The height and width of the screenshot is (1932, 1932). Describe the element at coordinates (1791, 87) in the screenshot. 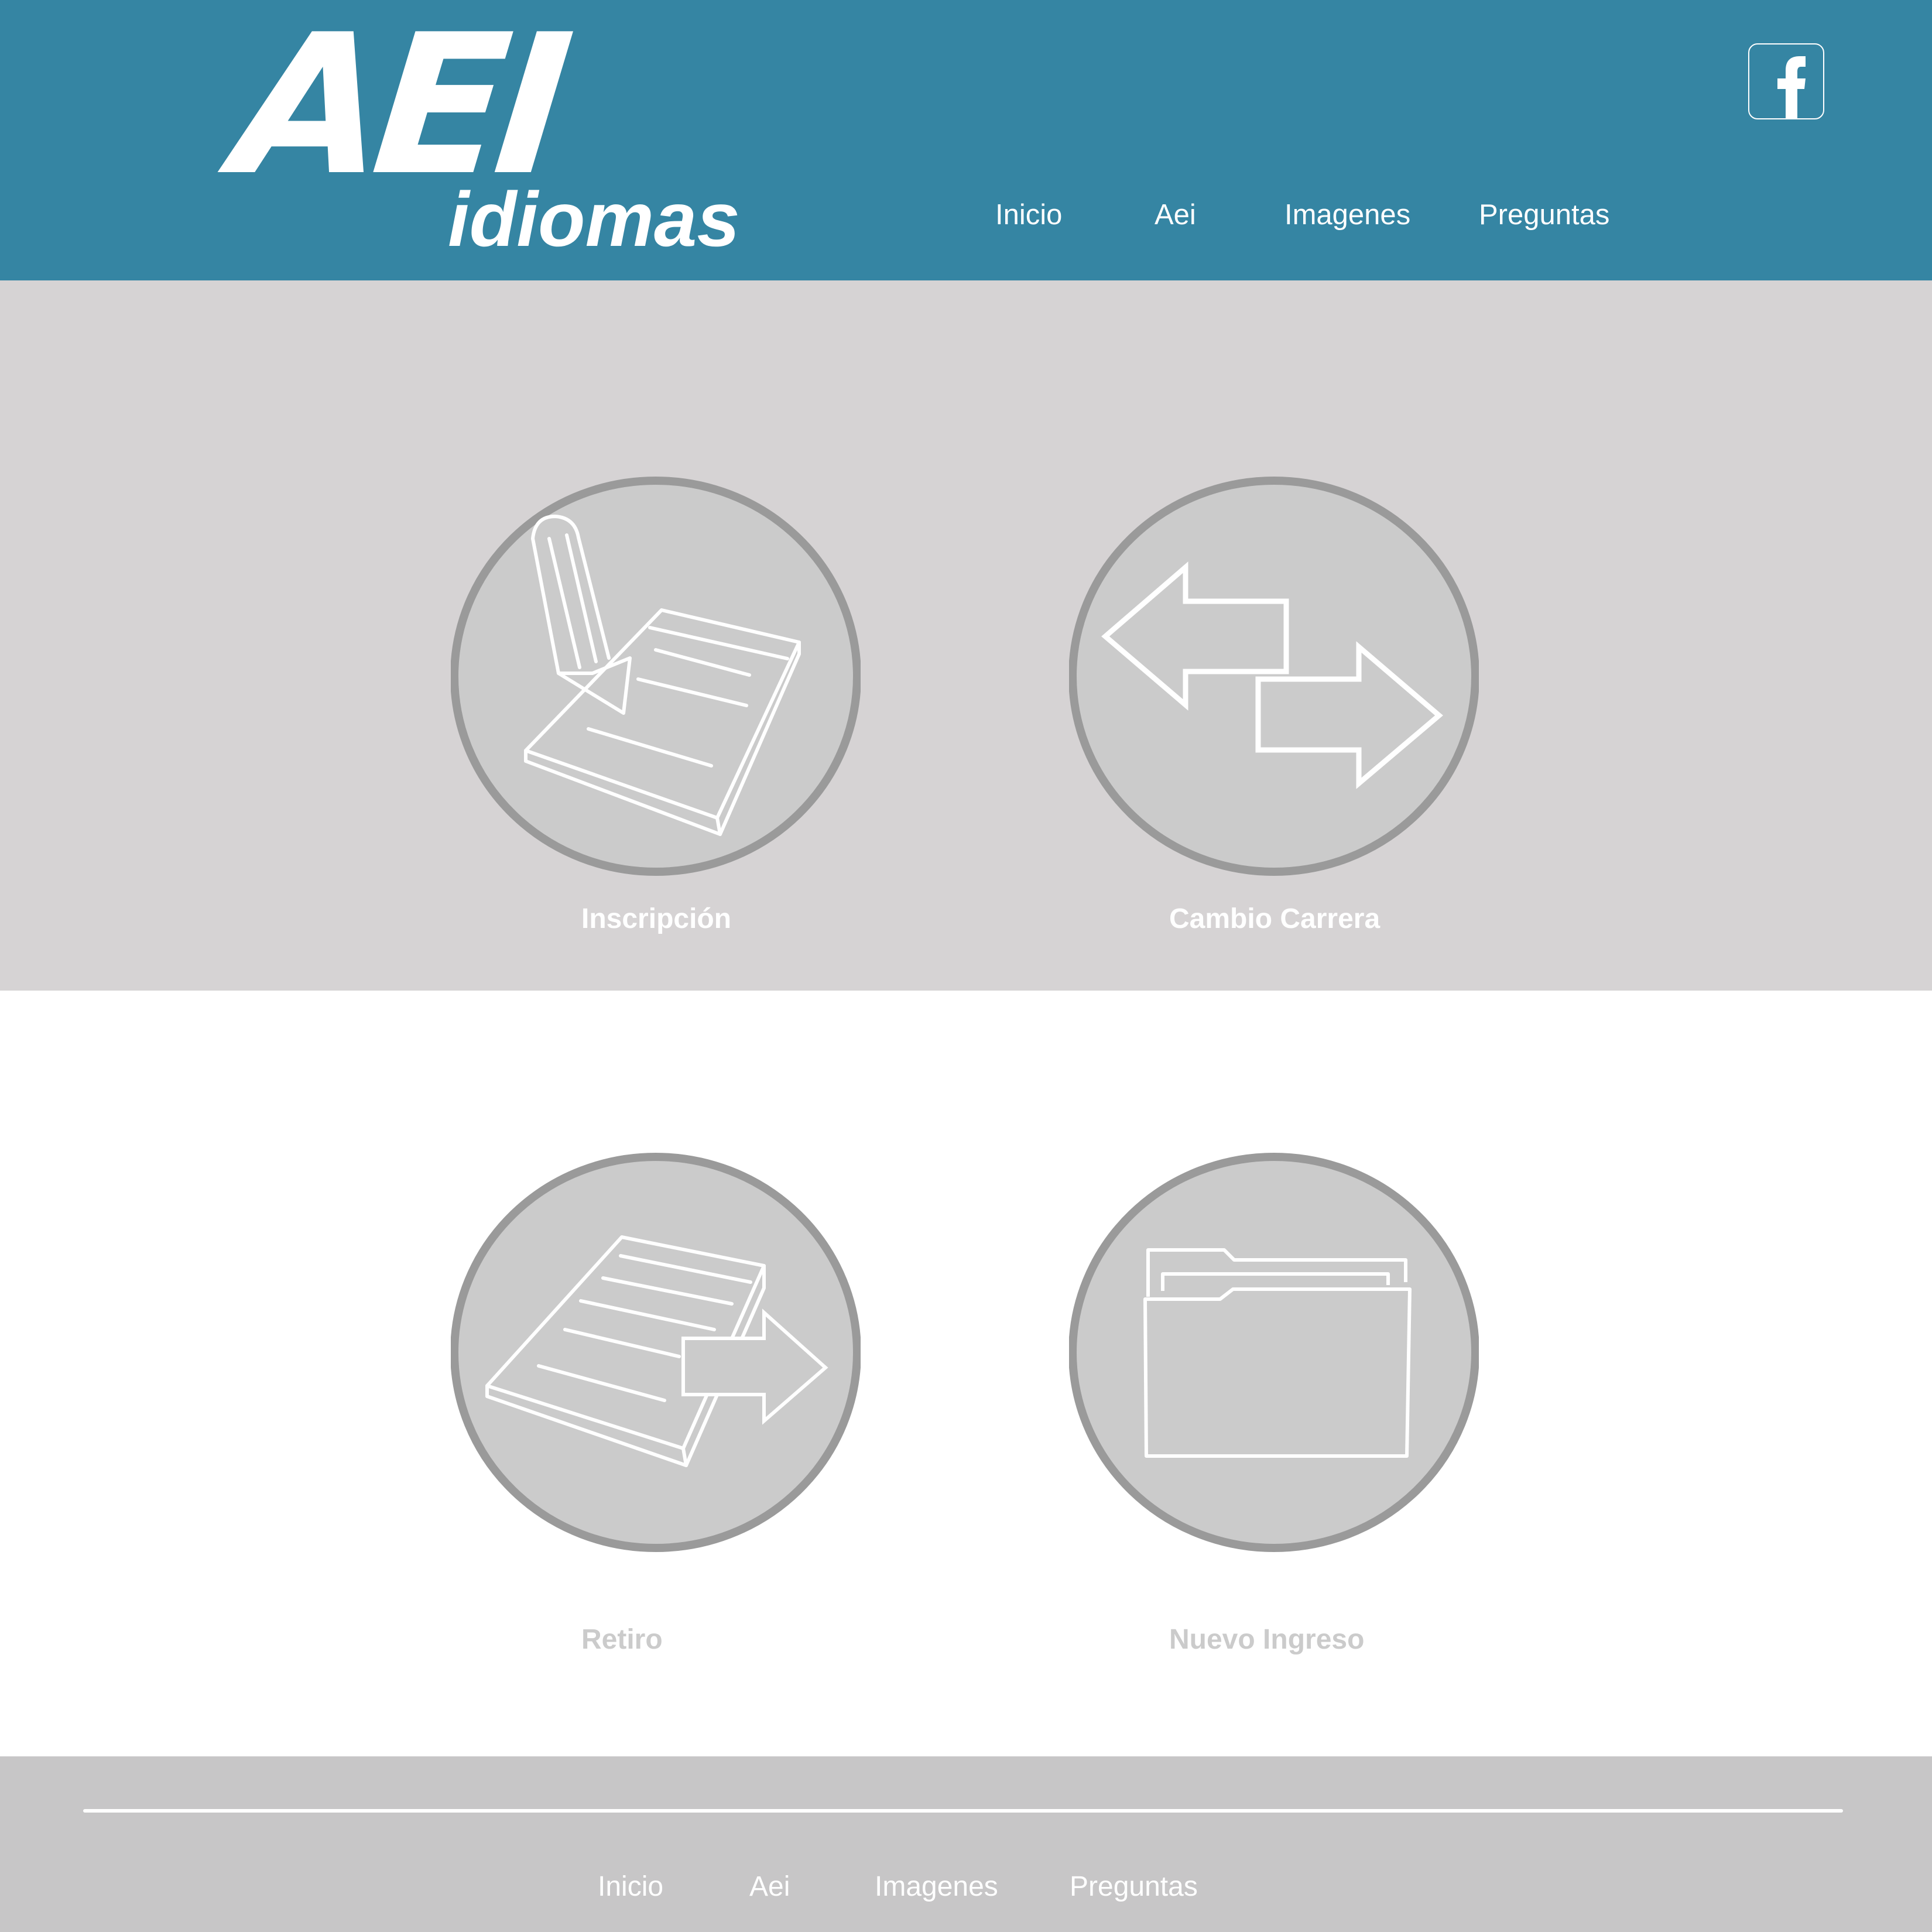

I see `facebook-icon` at that location.